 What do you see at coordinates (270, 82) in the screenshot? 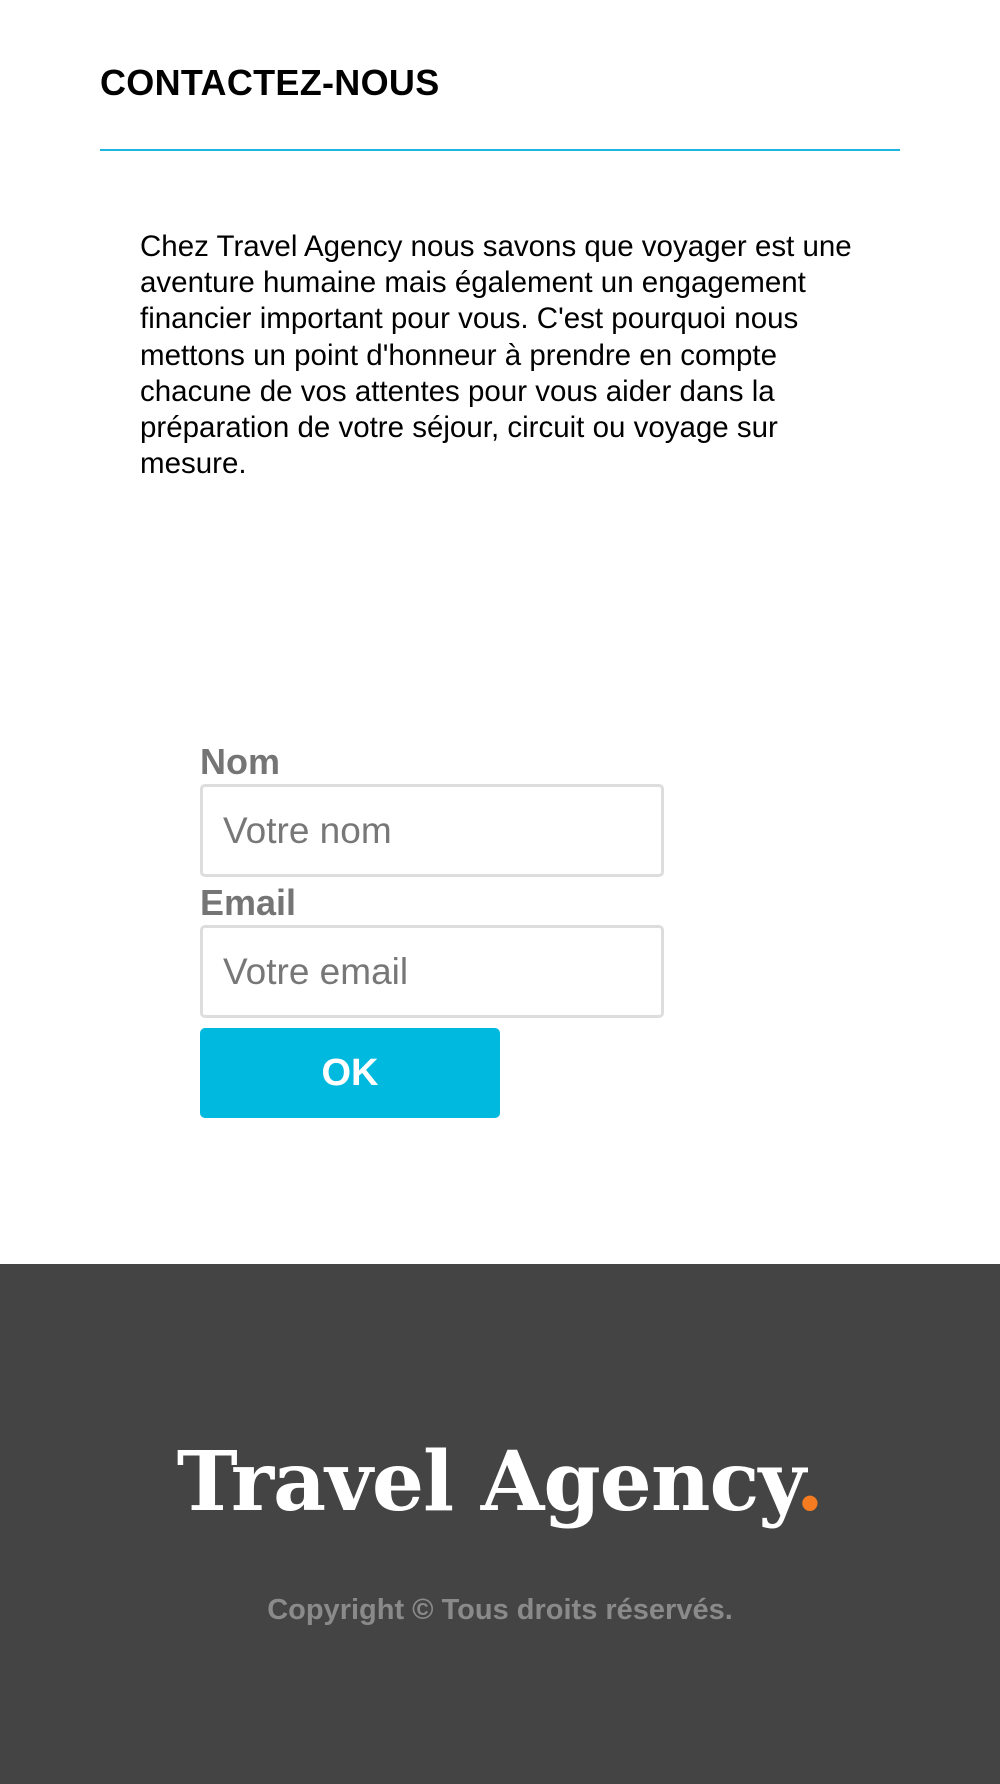
I see `page-title: CONTACTEZ-NOUS` at bounding box center [270, 82].